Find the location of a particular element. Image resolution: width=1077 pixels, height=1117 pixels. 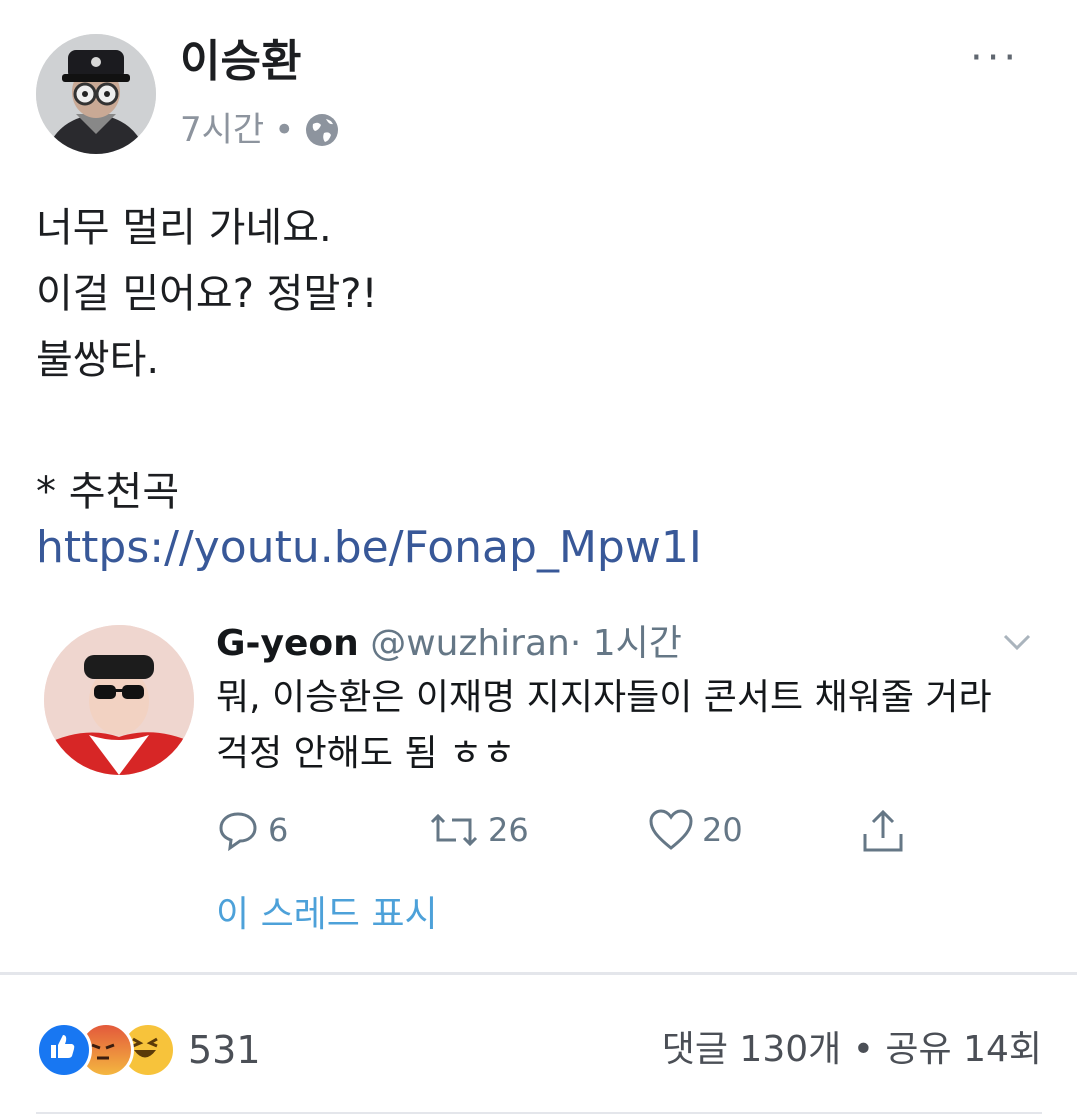

like-action: 20 is located at coordinates (695, 830).